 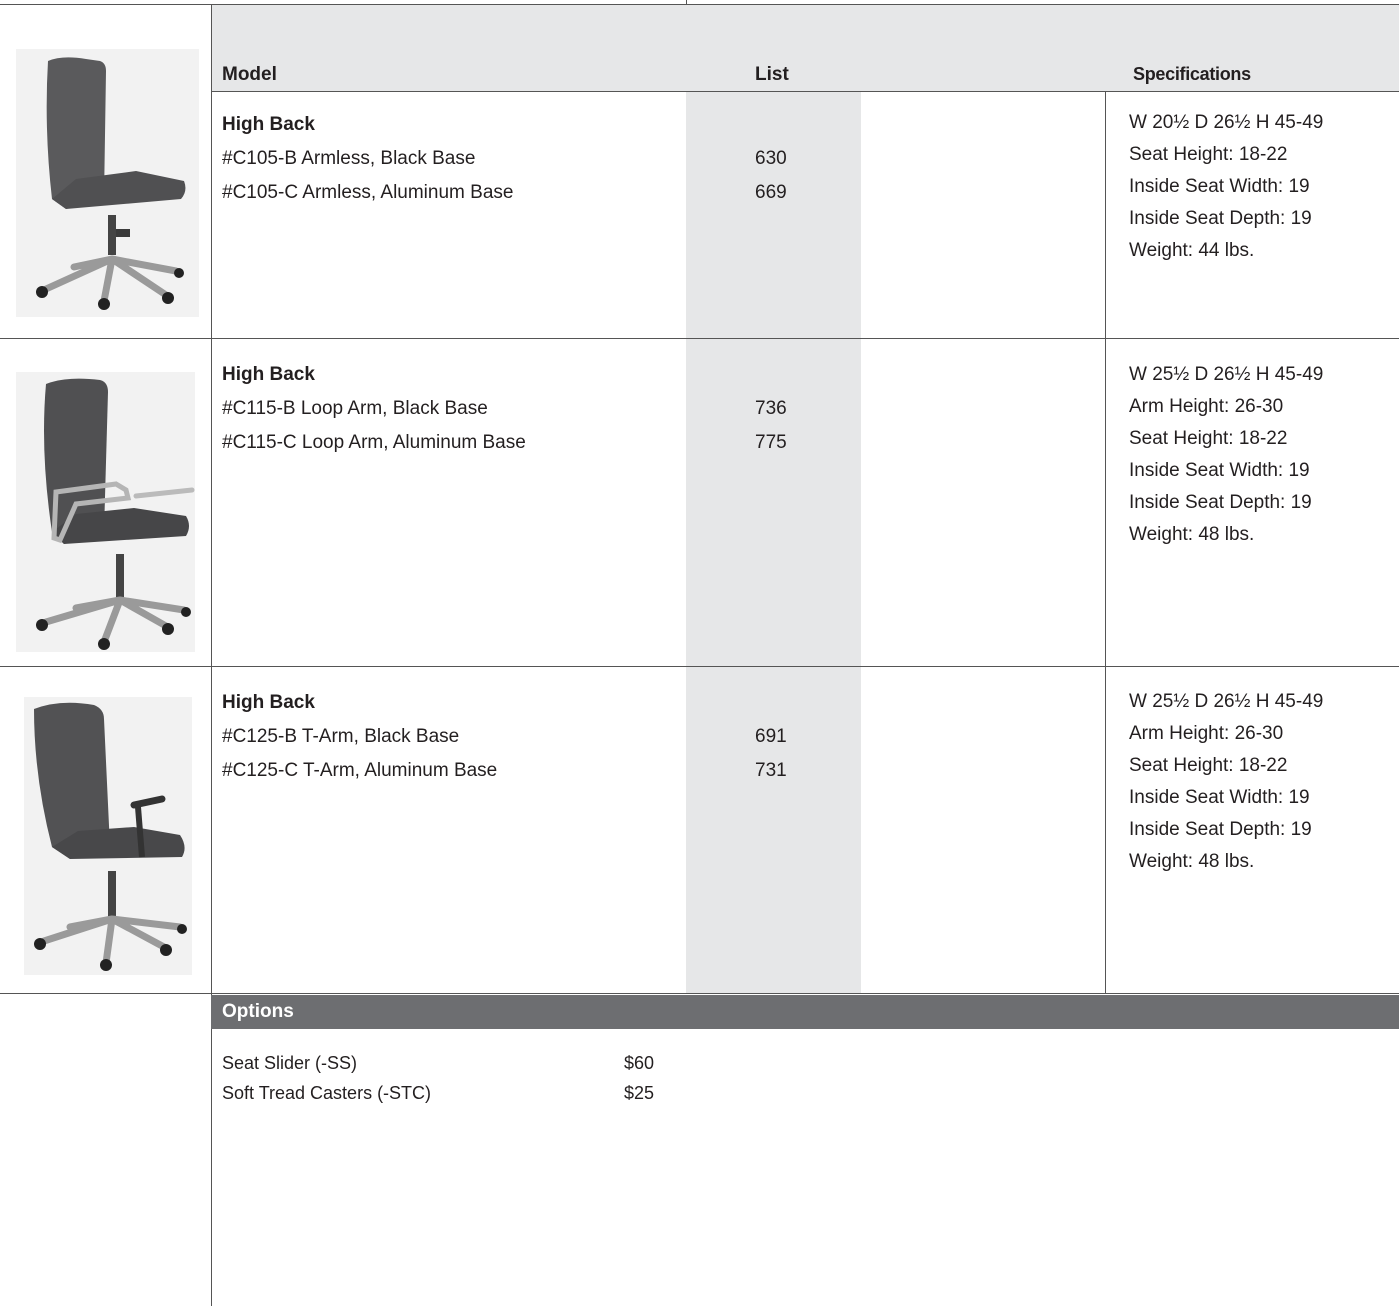 What do you see at coordinates (258, 1011) in the screenshot?
I see `options-title: Options` at bounding box center [258, 1011].